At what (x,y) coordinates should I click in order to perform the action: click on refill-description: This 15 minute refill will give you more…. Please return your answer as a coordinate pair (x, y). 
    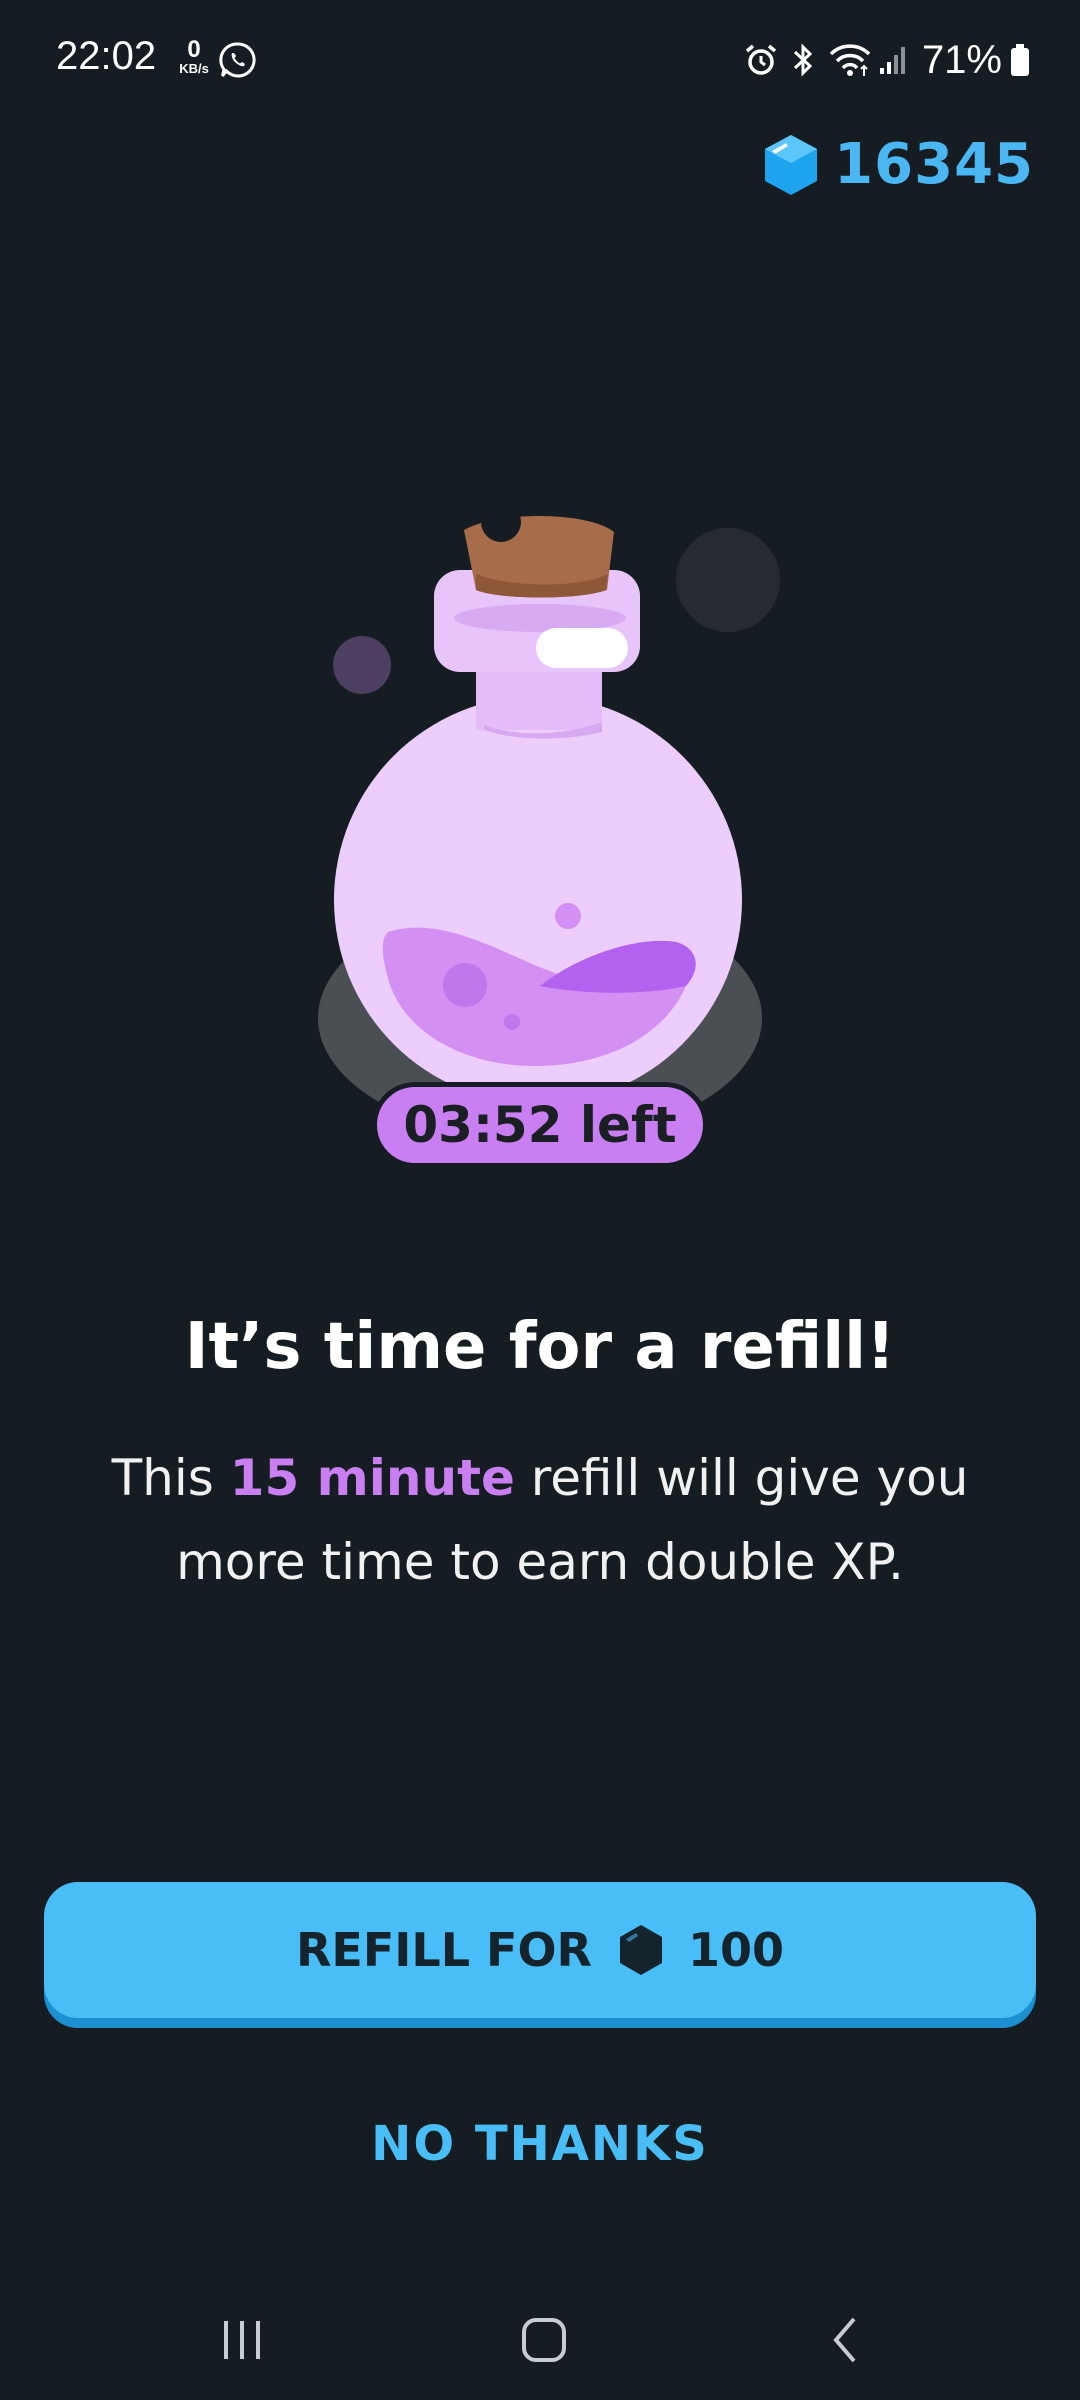
    Looking at the image, I should click on (540, 1520).